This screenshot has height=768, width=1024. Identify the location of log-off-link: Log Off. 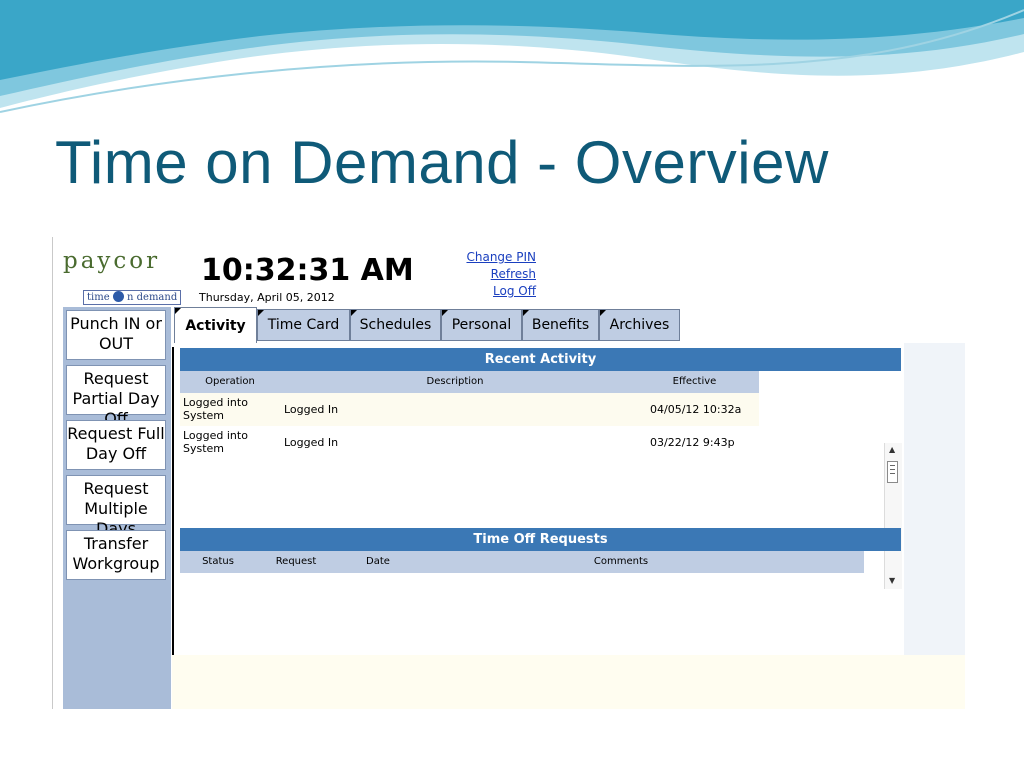
(494, 291).